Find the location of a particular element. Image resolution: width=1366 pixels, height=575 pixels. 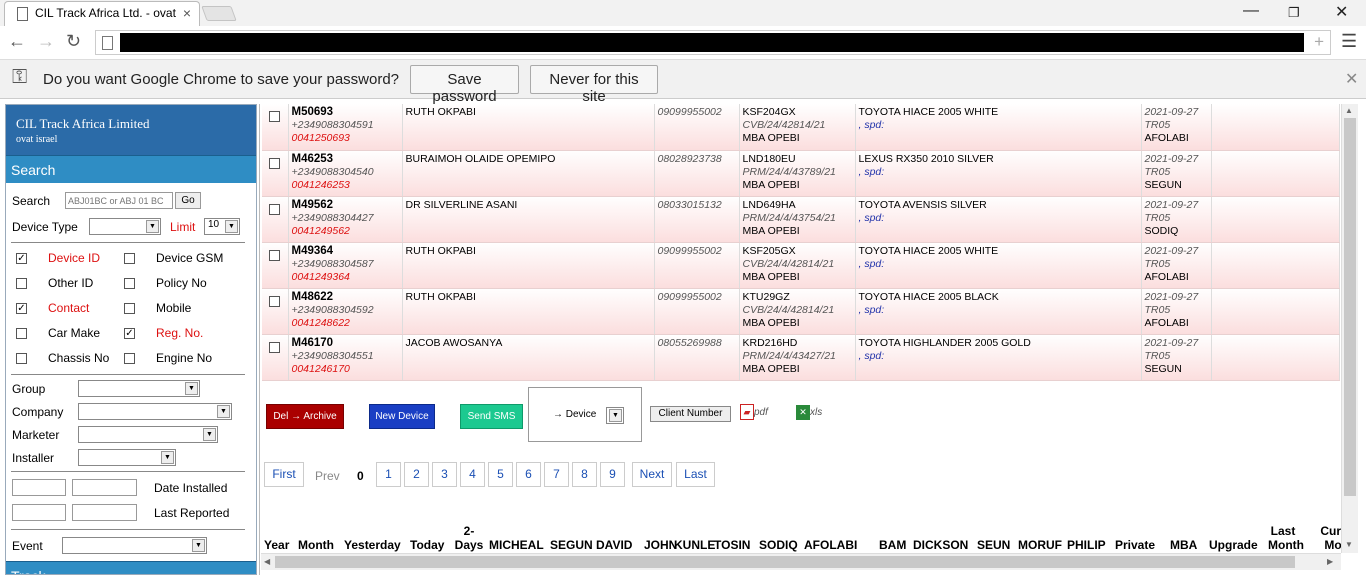

back-icon: ← is located at coordinates (17, 41).